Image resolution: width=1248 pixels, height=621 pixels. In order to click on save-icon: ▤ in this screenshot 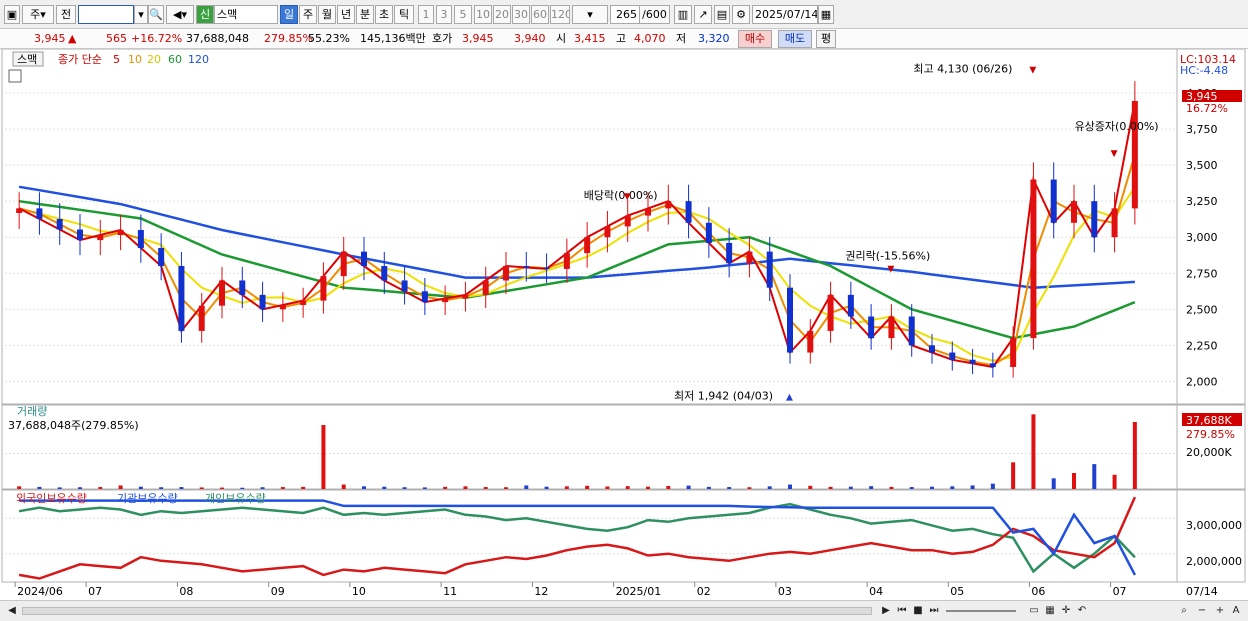, I will do `click(722, 14)`.